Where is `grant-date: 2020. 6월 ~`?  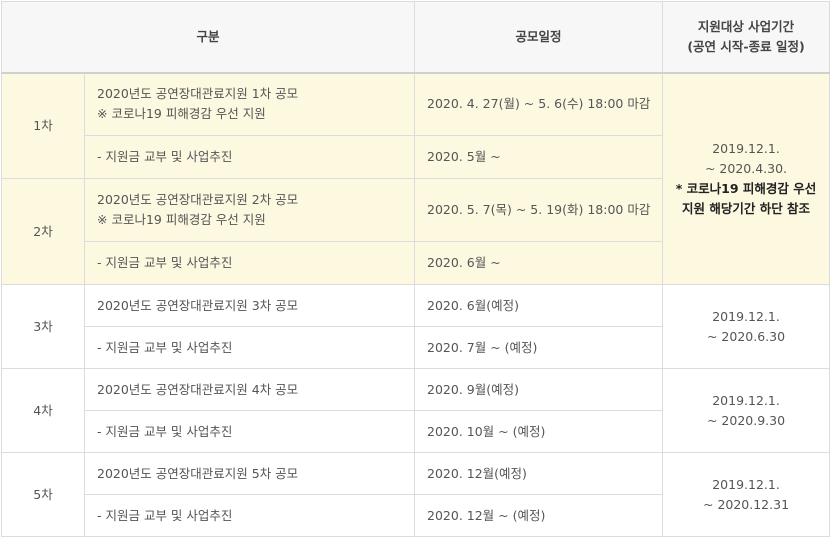 grant-date: 2020. 6월 ~ is located at coordinates (539, 263).